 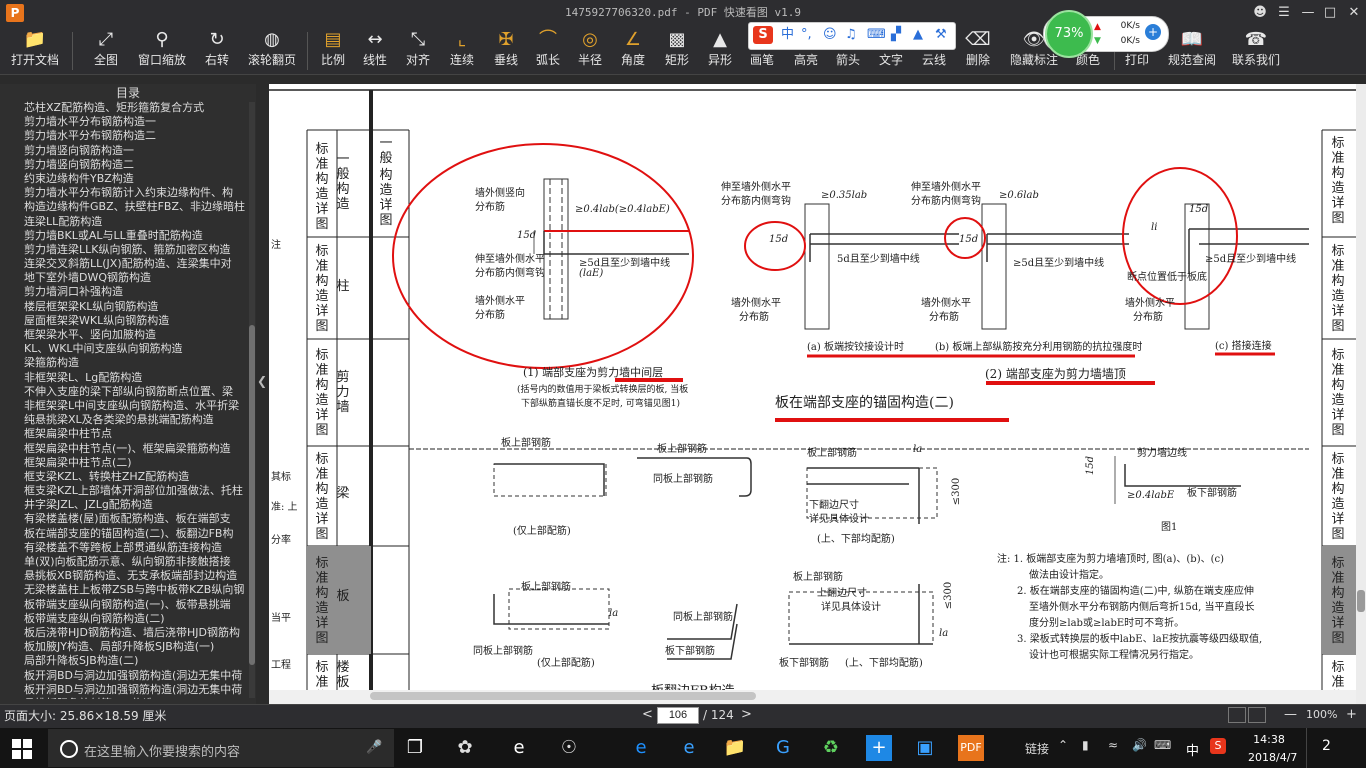 I want to click on toc-item: 悬挑板XB钢筋构造、无支承板端部封边构造, so click(x=136, y=576).